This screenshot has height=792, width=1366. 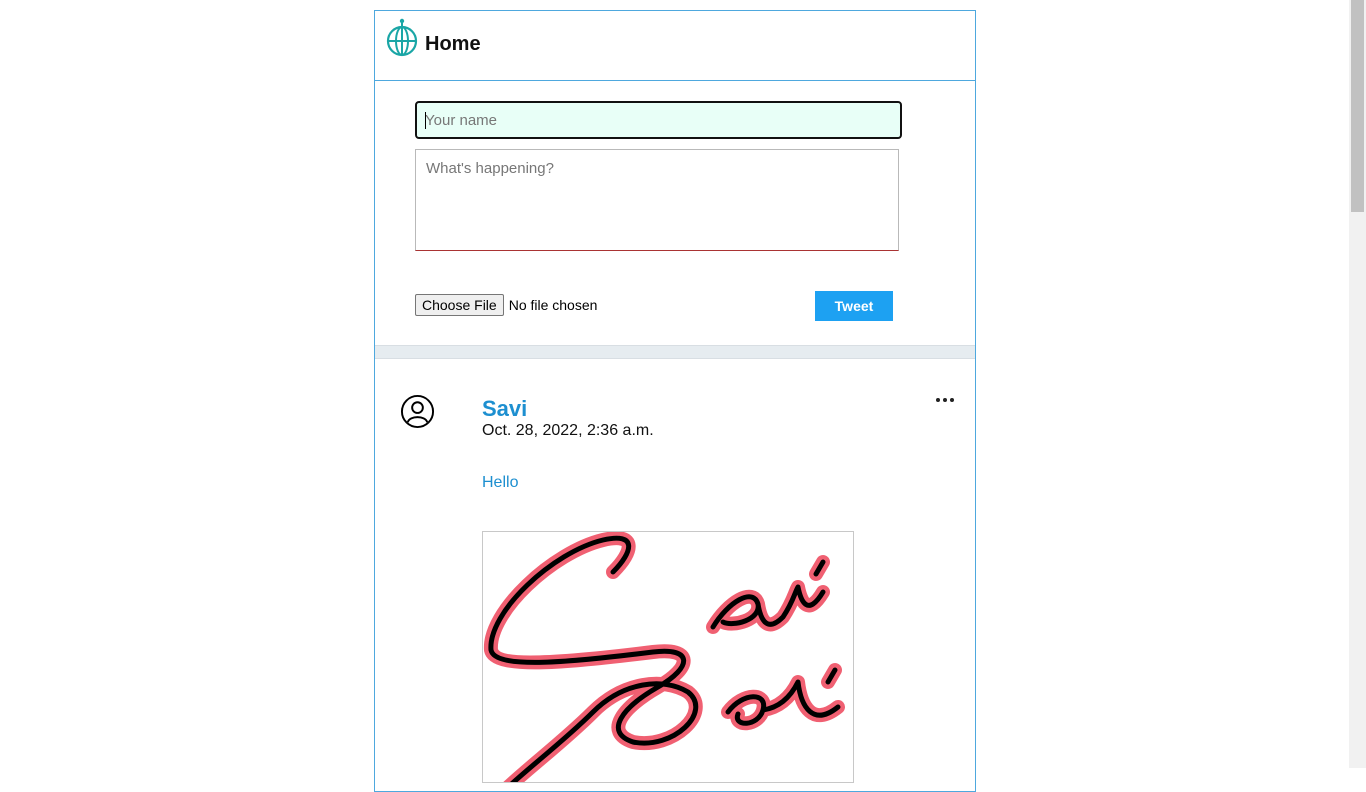 I want to click on post-author: Savi, so click(x=504, y=409).